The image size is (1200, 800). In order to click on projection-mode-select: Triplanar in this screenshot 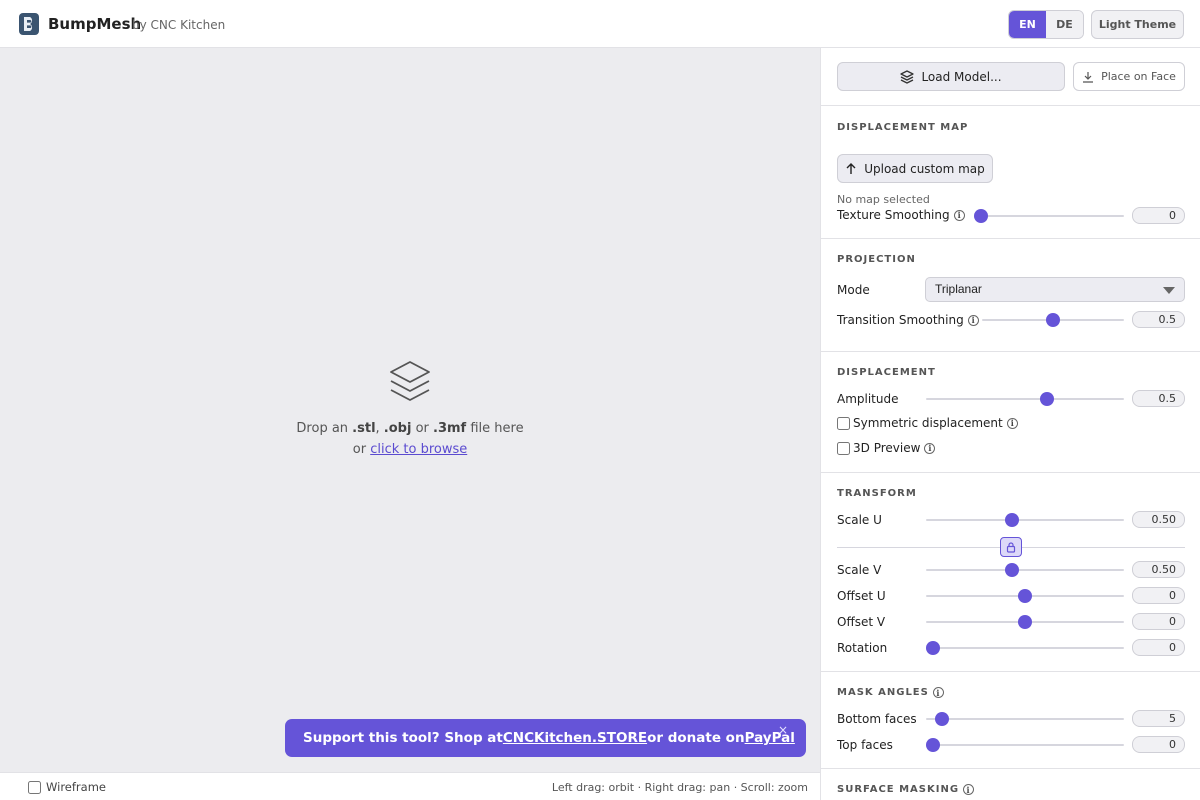, I will do `click(1055, 289)`.